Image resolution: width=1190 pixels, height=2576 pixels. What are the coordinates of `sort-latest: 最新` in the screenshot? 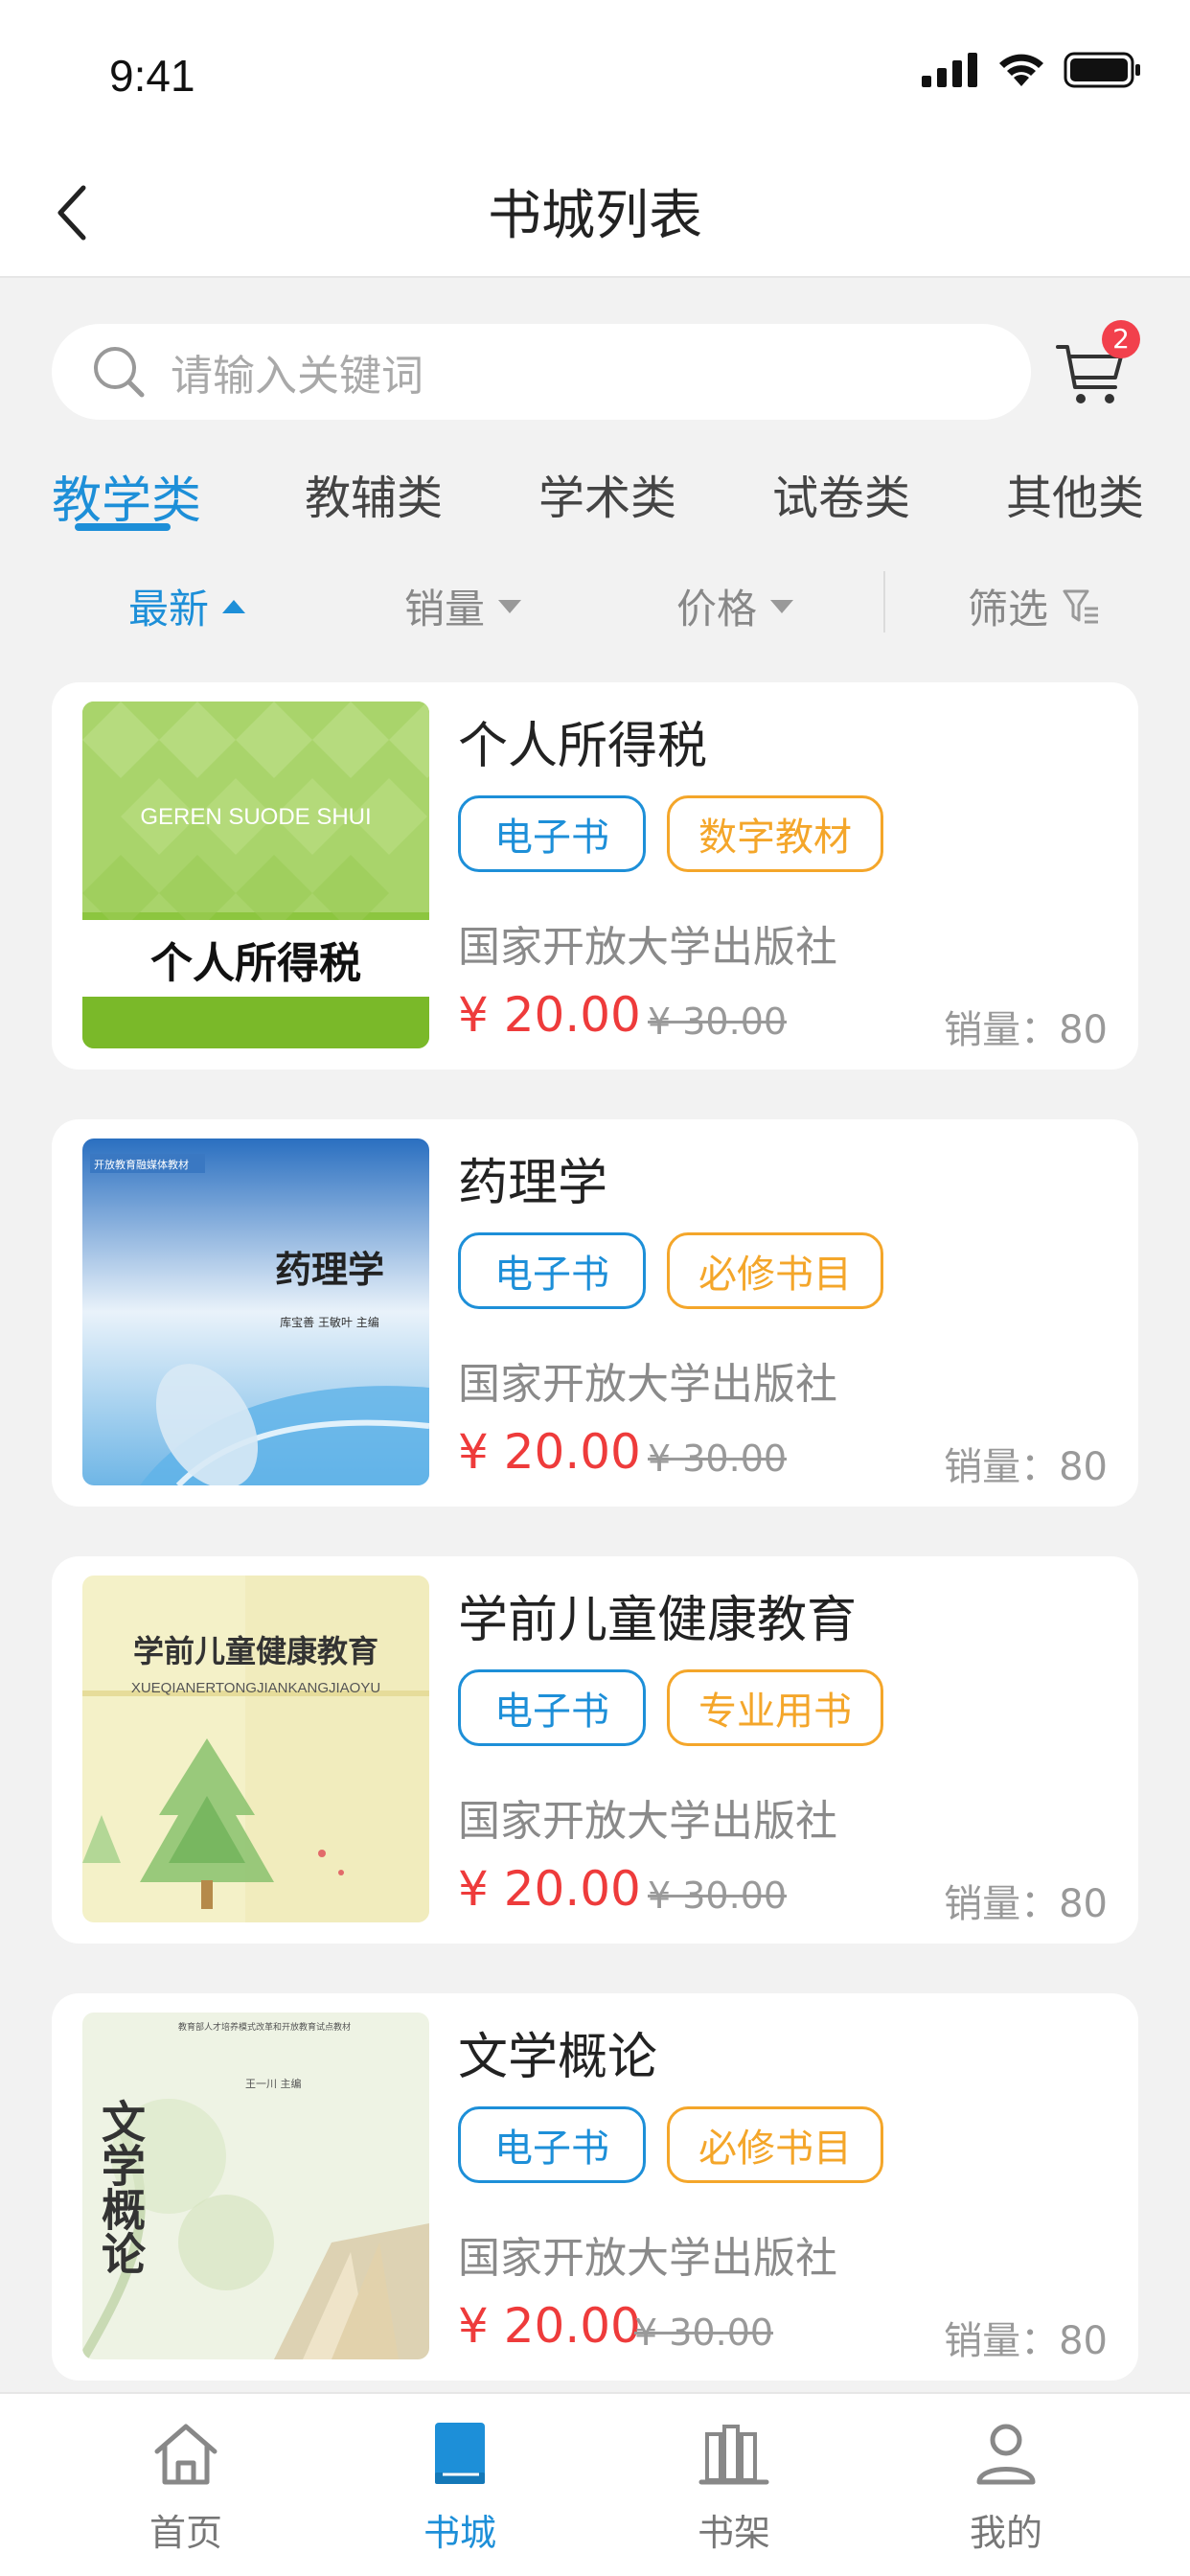 It's located at (187, 606).